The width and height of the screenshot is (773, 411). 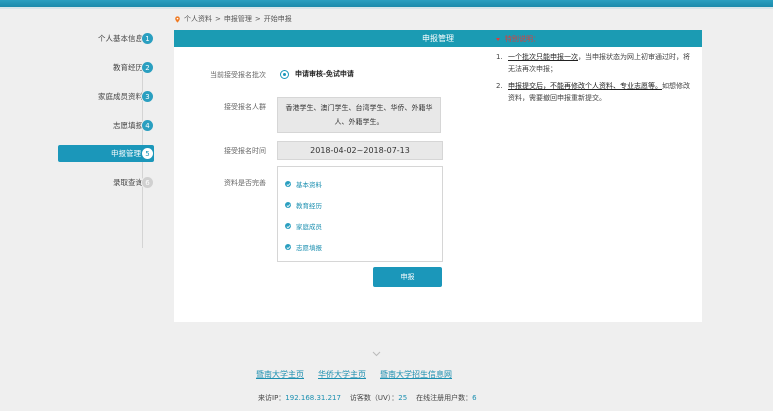 What do you see at coordinates (284, 74) in the screenshot?
I see `radio-selected-icon` at bounding box center [284, 74].